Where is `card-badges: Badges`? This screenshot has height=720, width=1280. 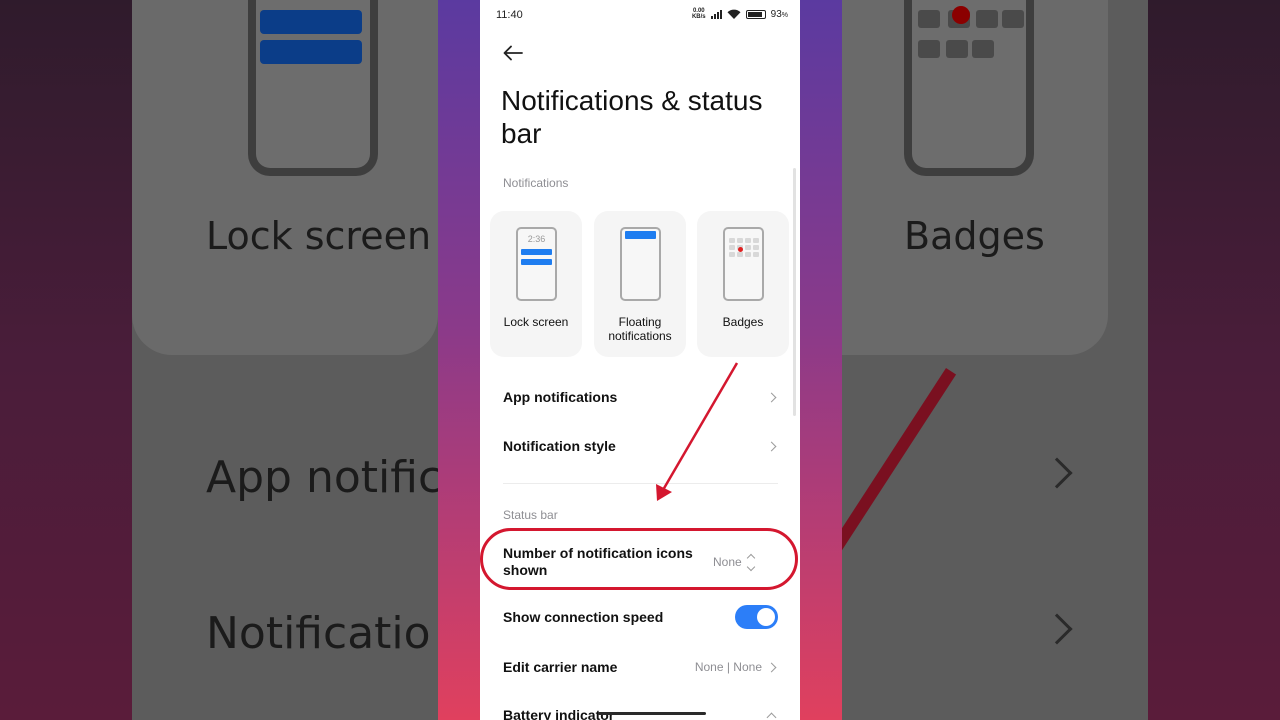
card-badges: Badges is located at coordinates (743, 284).